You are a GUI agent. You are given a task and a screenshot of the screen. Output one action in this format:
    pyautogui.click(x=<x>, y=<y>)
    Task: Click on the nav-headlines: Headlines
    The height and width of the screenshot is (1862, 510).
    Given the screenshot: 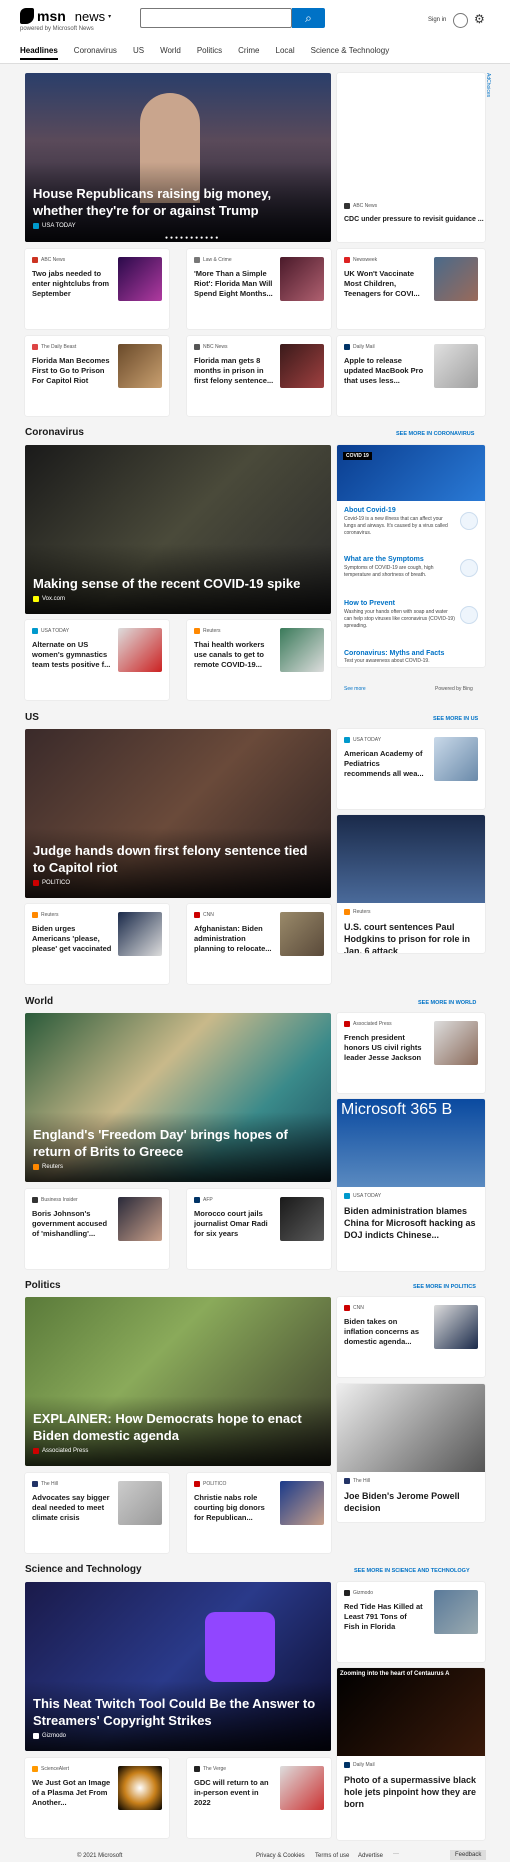 What is the action you would take?
    pyautogui.click(x=39, y=53)
    